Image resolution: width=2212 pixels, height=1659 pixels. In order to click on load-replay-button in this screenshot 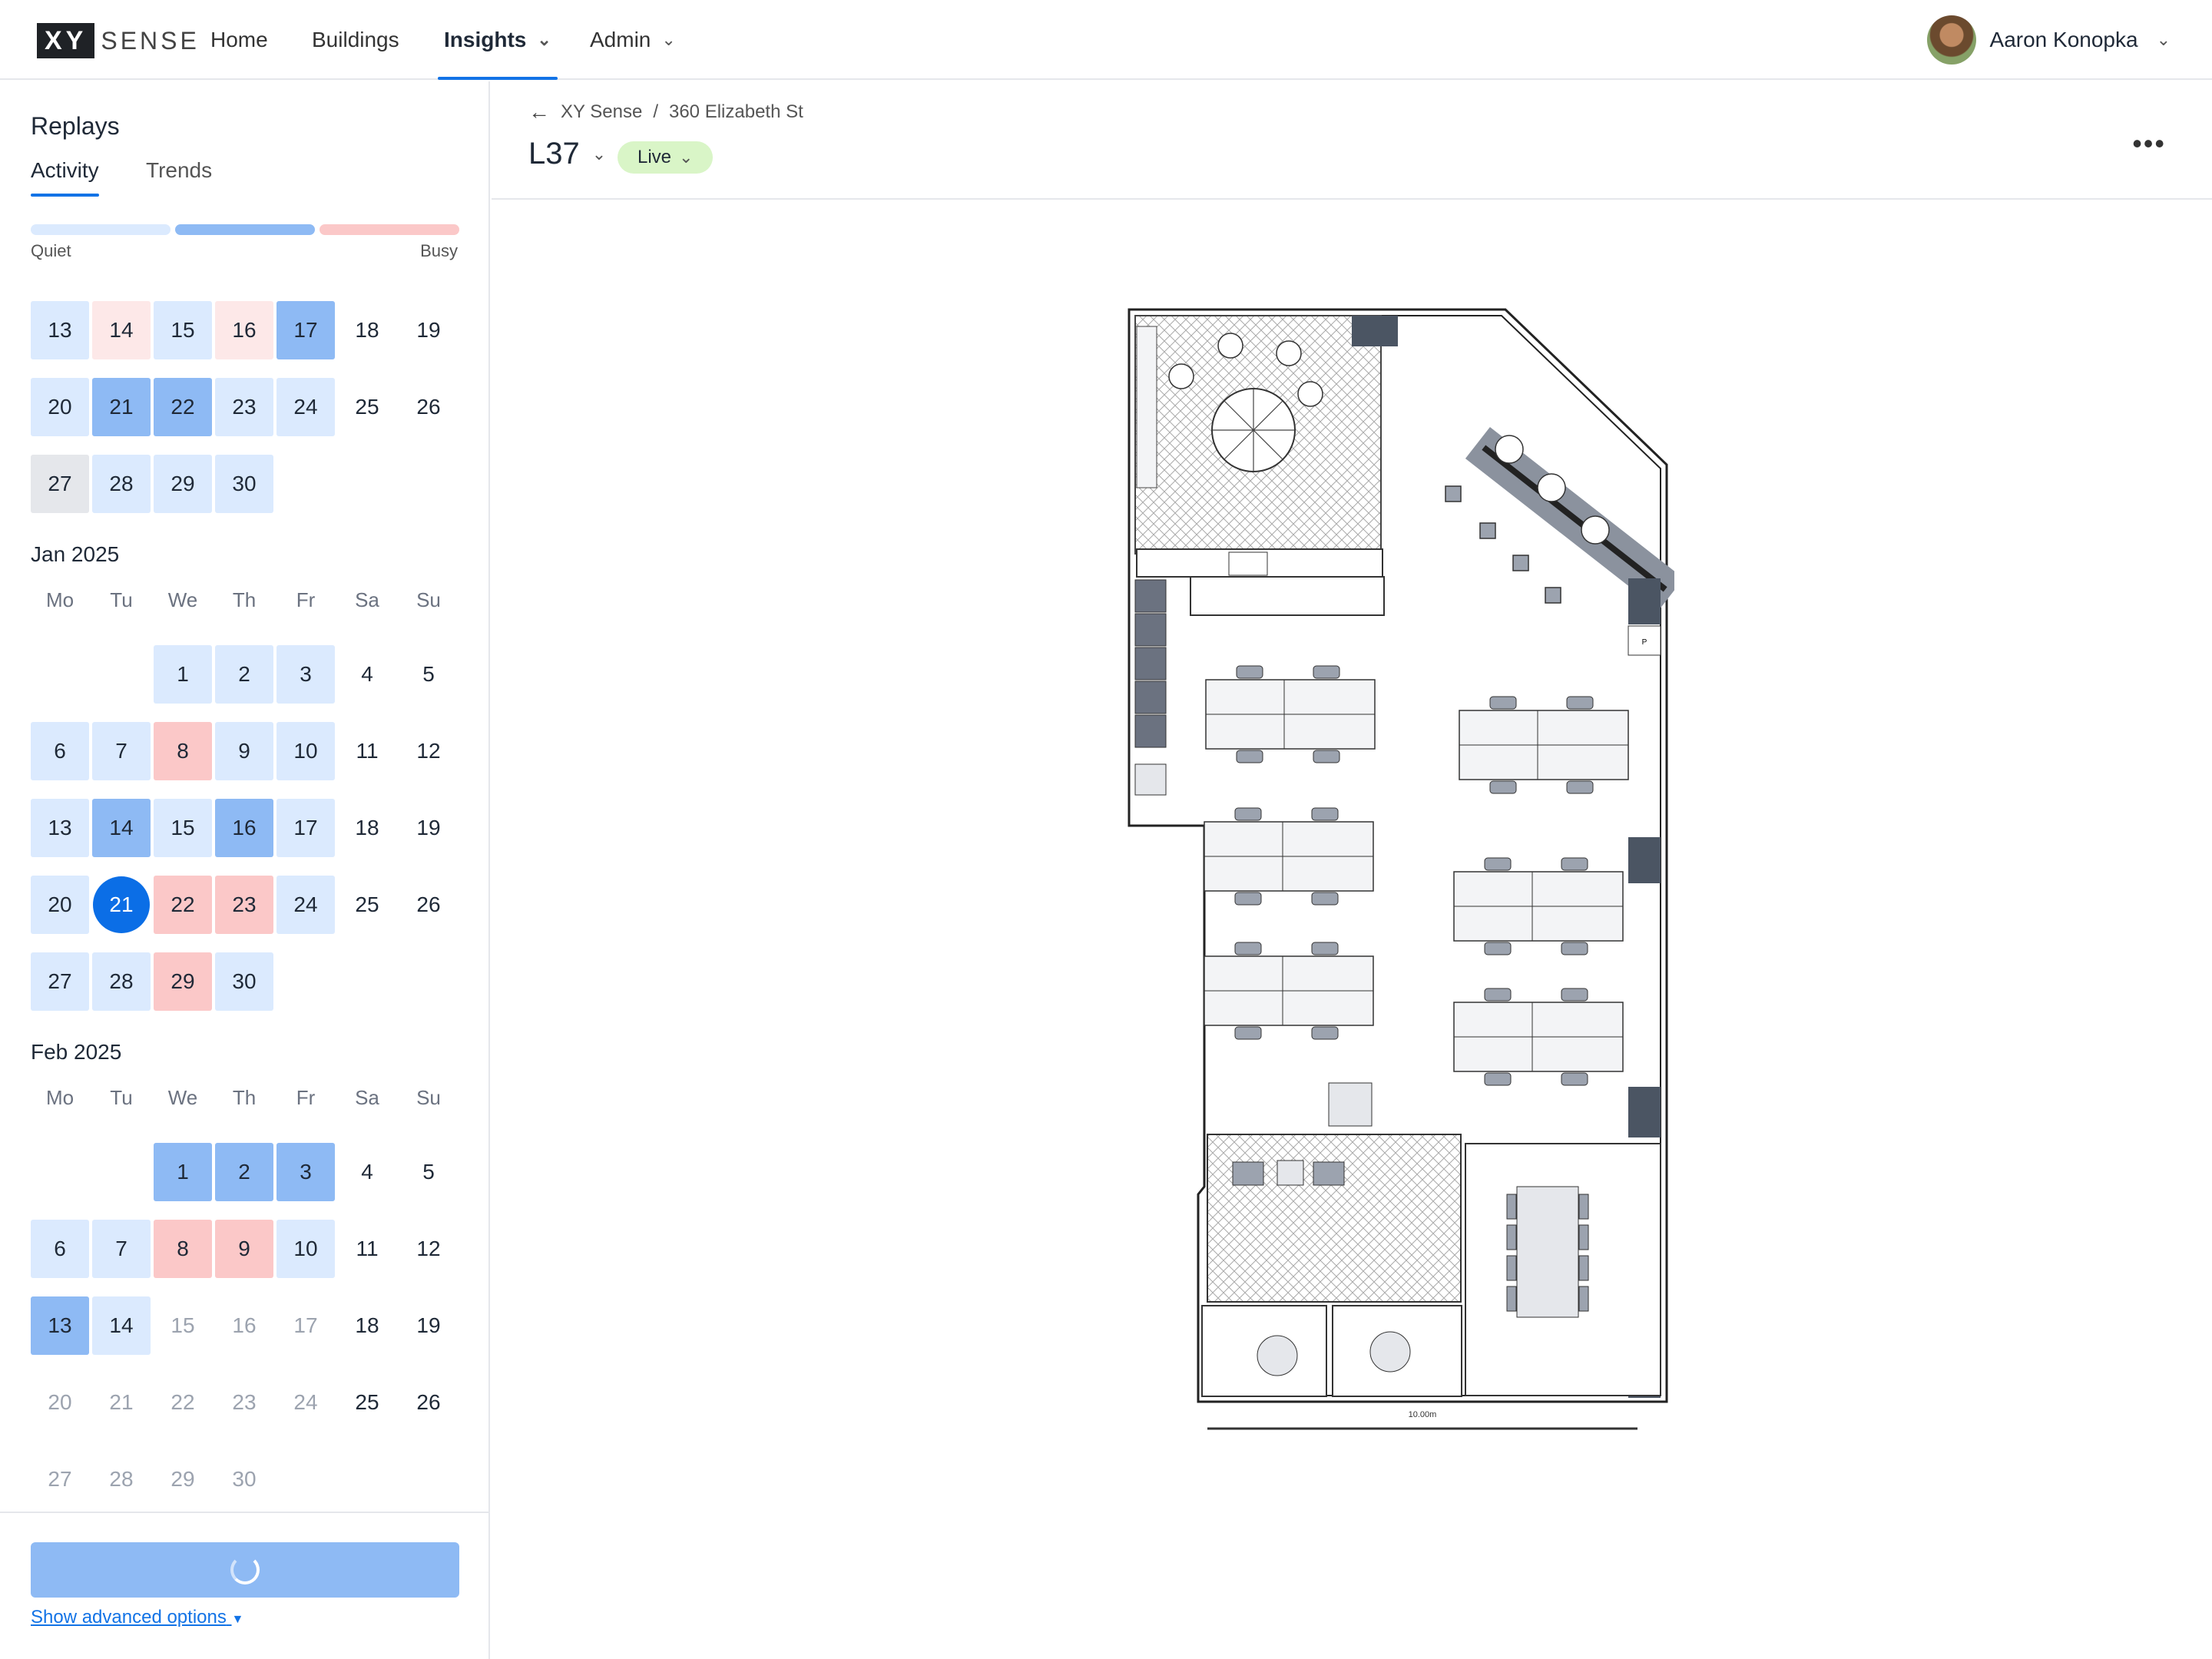, I will do `click(245, 1570)`.